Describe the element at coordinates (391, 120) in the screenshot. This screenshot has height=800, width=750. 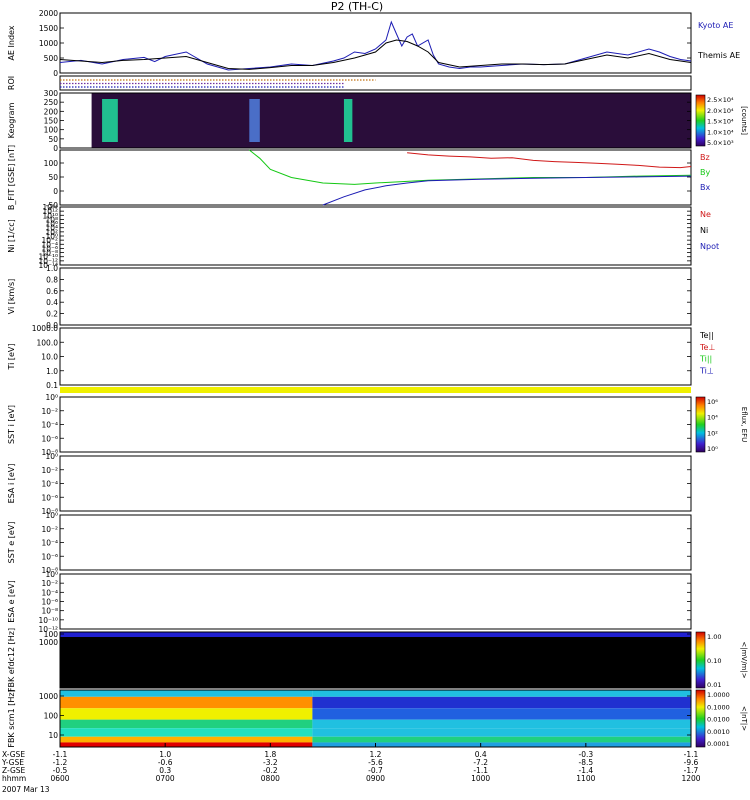
I see `keogram-background` at that location.